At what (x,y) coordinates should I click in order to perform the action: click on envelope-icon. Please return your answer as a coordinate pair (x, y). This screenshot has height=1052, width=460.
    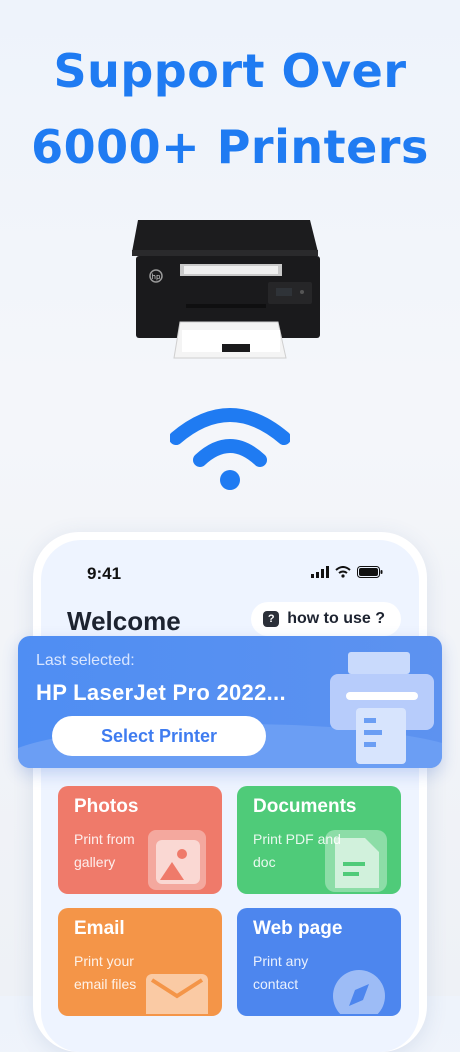
    Looking at the image, I should click on (177, 994).